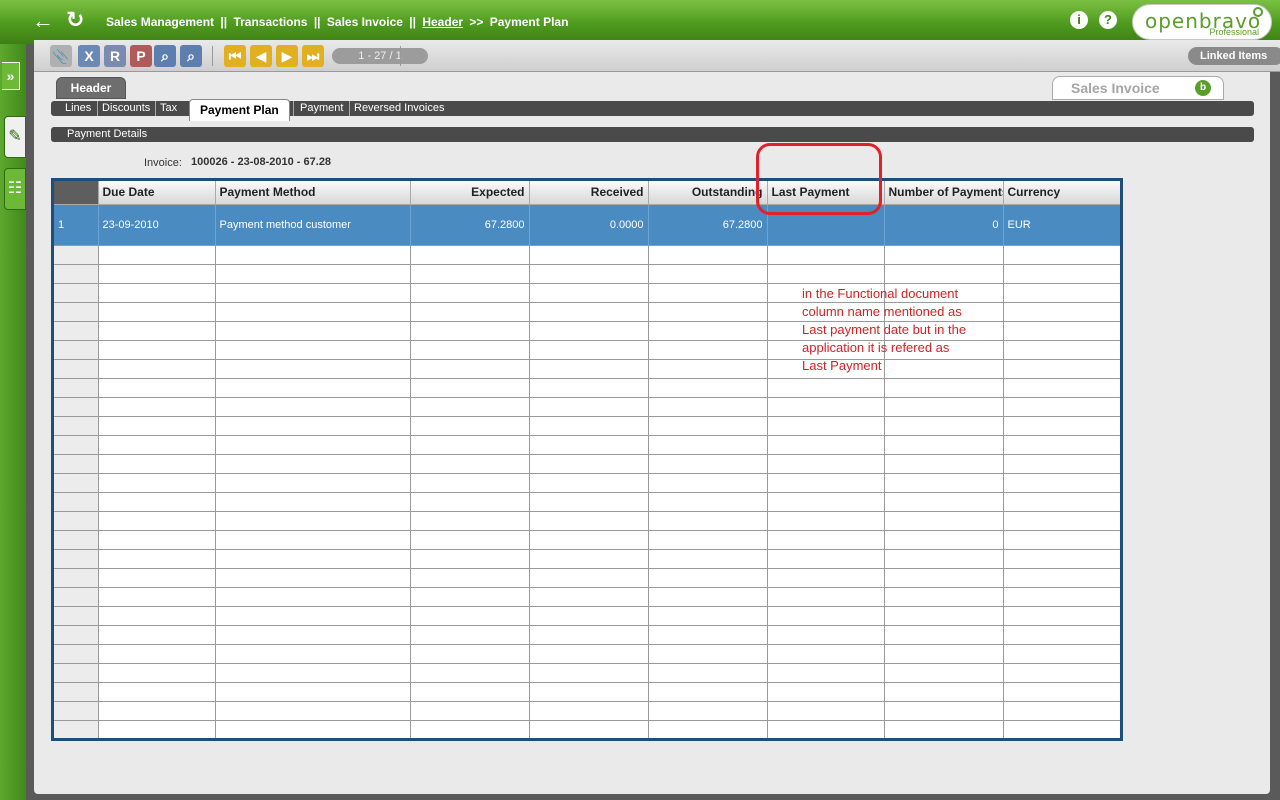 The image size is (1280, 800). I want to click on payment-details-section: Payment Details, so click(652, 134).